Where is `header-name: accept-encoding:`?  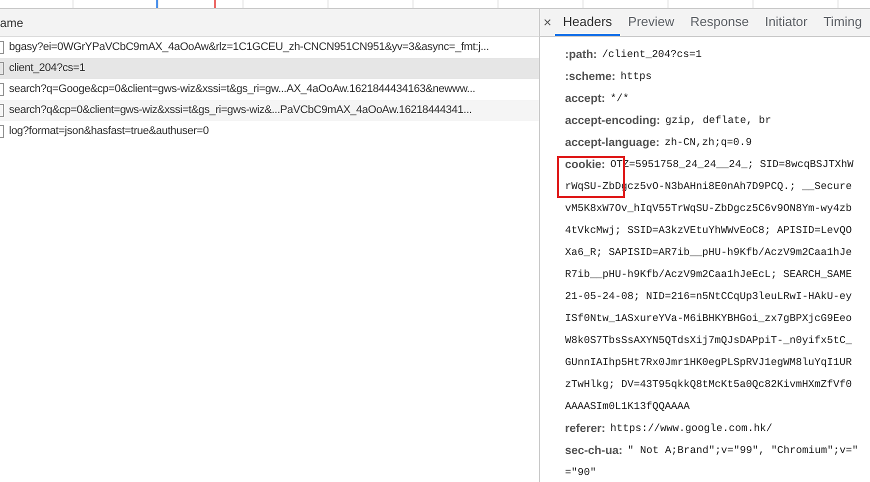
header-name: accept-encoding: is located at coordinates (612, 122).